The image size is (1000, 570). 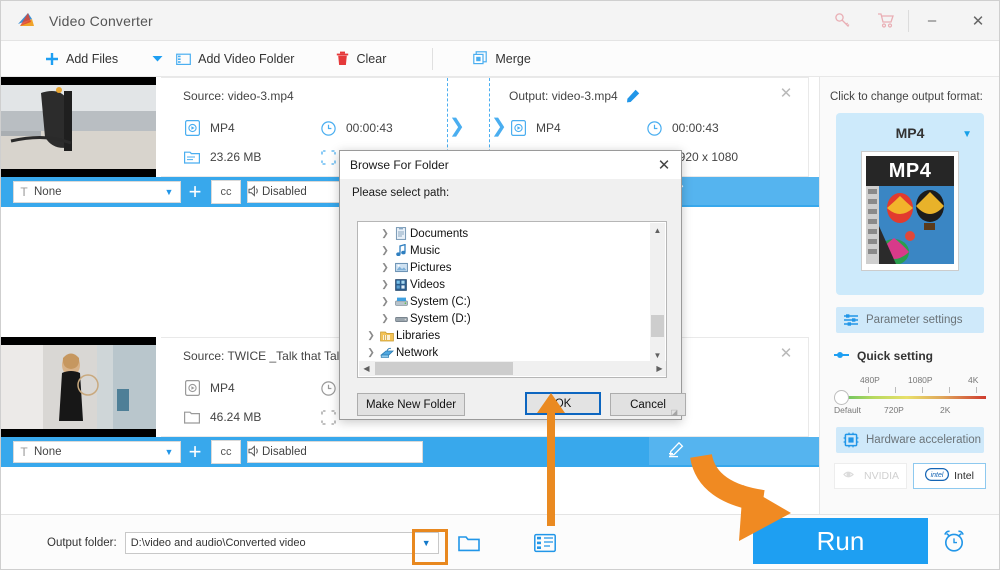 What do you see at coordinates (954, 542) in the screenshot?
I see `schedule-alarm-icon` at bounding box center [954, 542].